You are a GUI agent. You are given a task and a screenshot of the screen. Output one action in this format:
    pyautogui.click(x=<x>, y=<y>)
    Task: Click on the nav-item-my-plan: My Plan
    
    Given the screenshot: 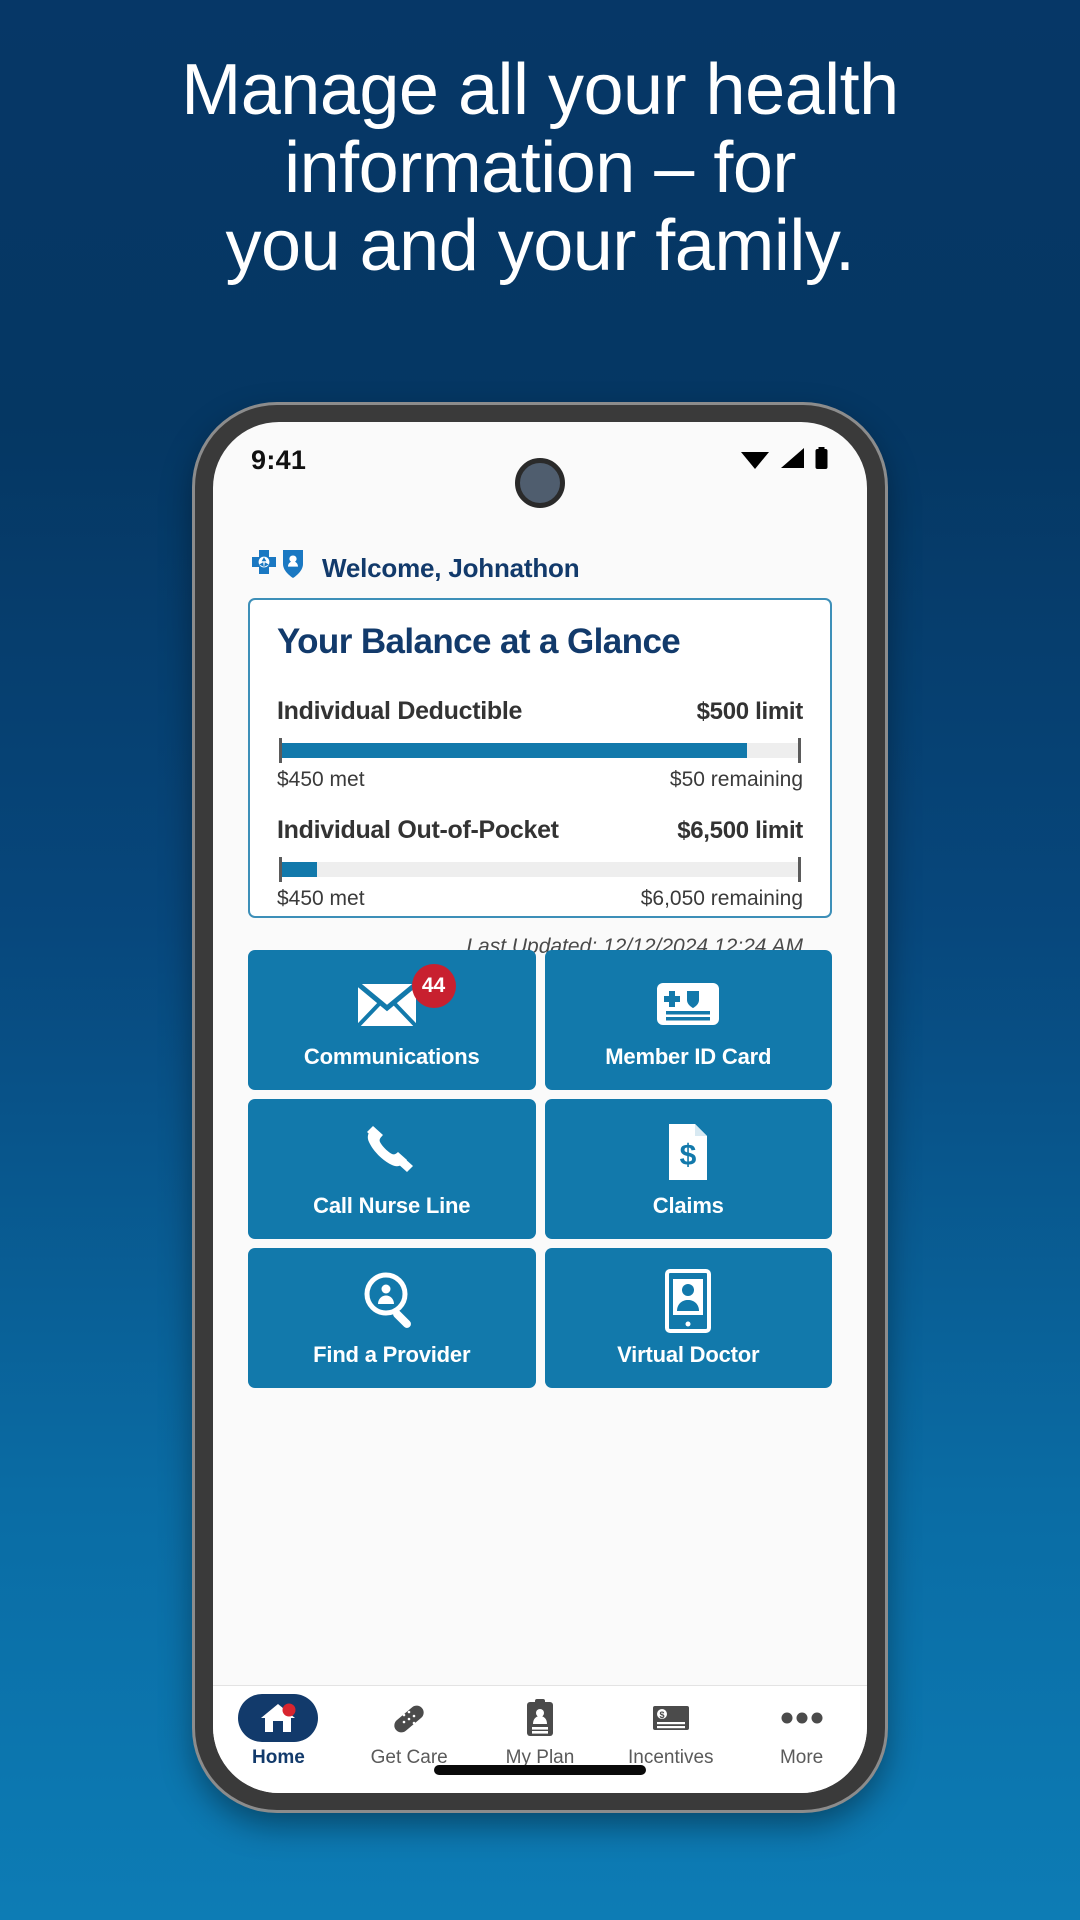 What is the action you would take?
    pyautogui.click(x=540, y=1731)
    